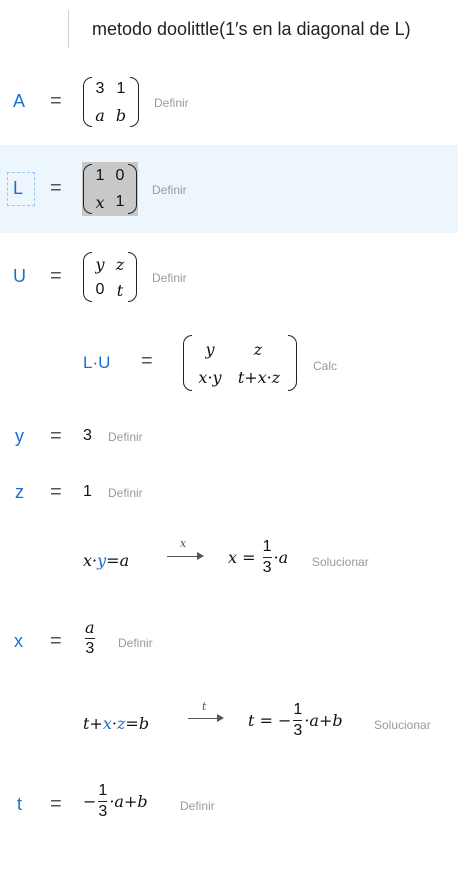 This screenshot has width=458, height=883. Describe the element at coordinates (100, 88) in the screenshot. I see `matrix-cell: 3` at that location.